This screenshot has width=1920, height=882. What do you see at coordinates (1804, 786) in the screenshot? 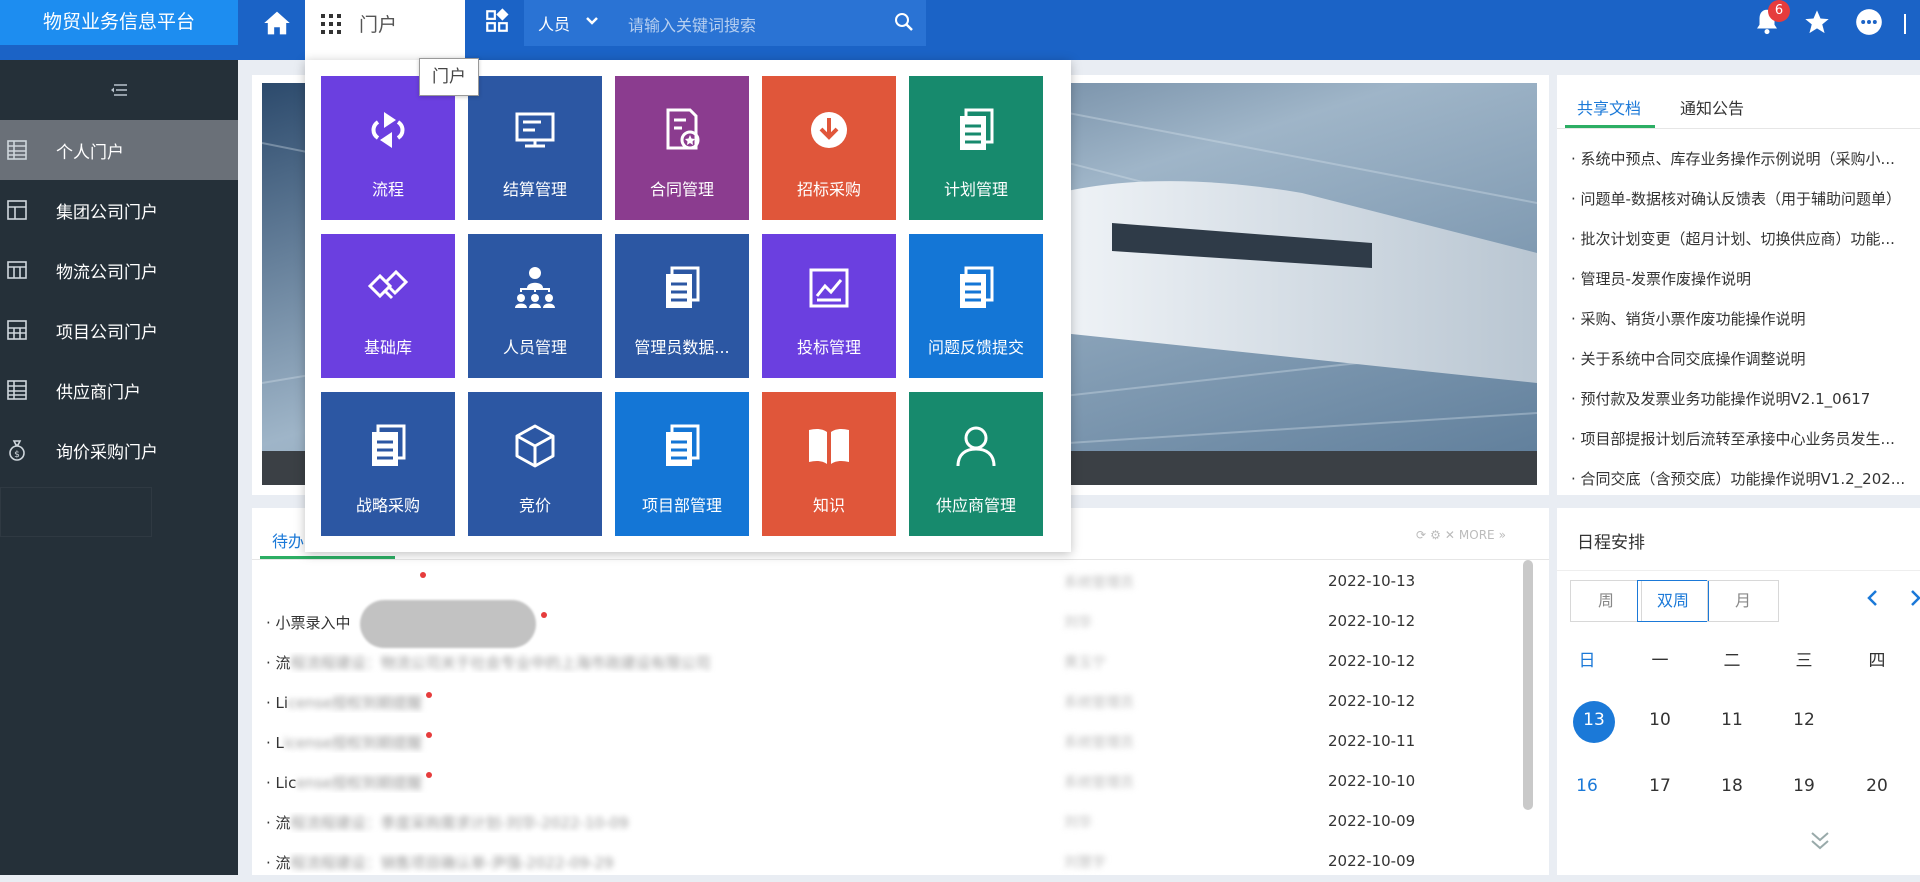
I see `calendar-day: 19` at bounding box center [1804, 786].